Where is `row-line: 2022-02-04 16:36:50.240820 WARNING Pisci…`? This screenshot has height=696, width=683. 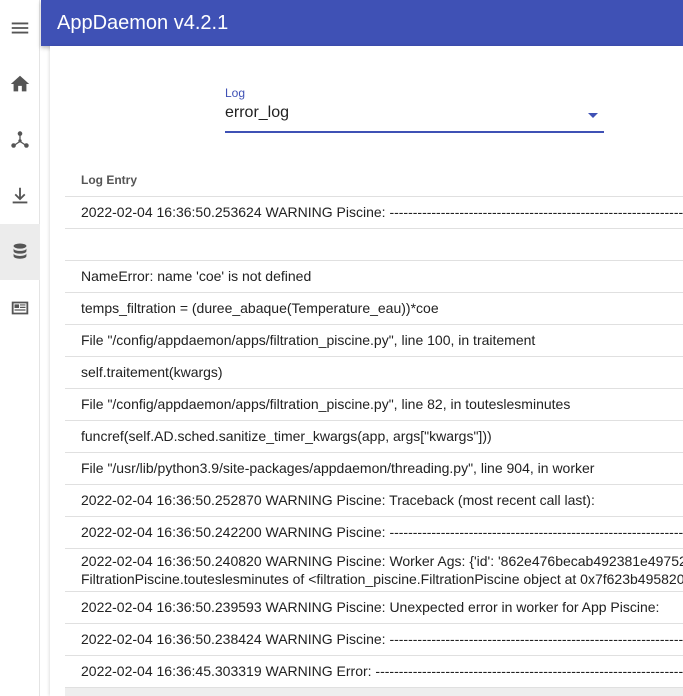 row-line: 2022-02-04 16:36:50.240820 WARNING Pisci… is located at coordinates (382, 561).